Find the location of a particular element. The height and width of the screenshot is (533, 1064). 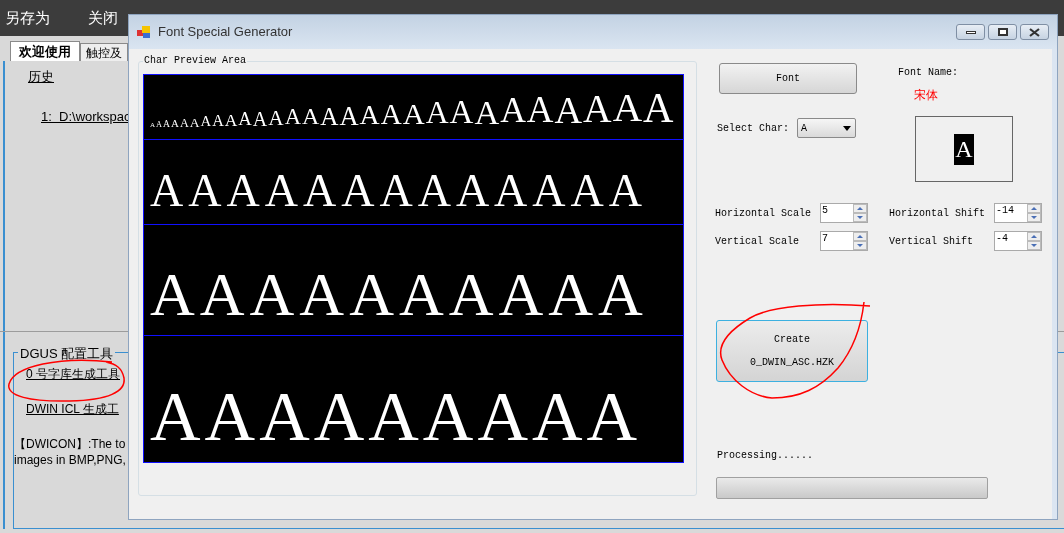

tool-link: 0 号字库生成工具 is located at coordinates (73, 374).